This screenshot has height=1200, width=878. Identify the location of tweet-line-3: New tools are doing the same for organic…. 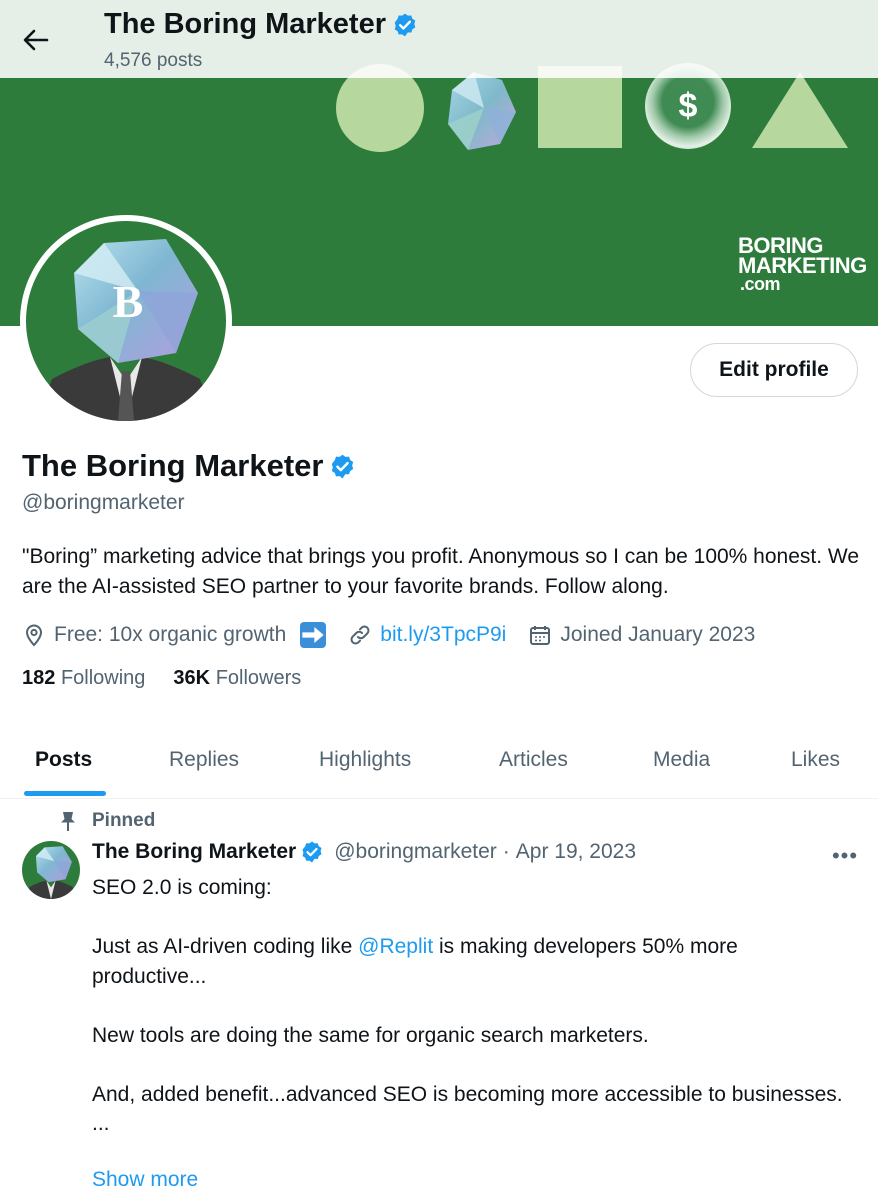
(370, 1035).